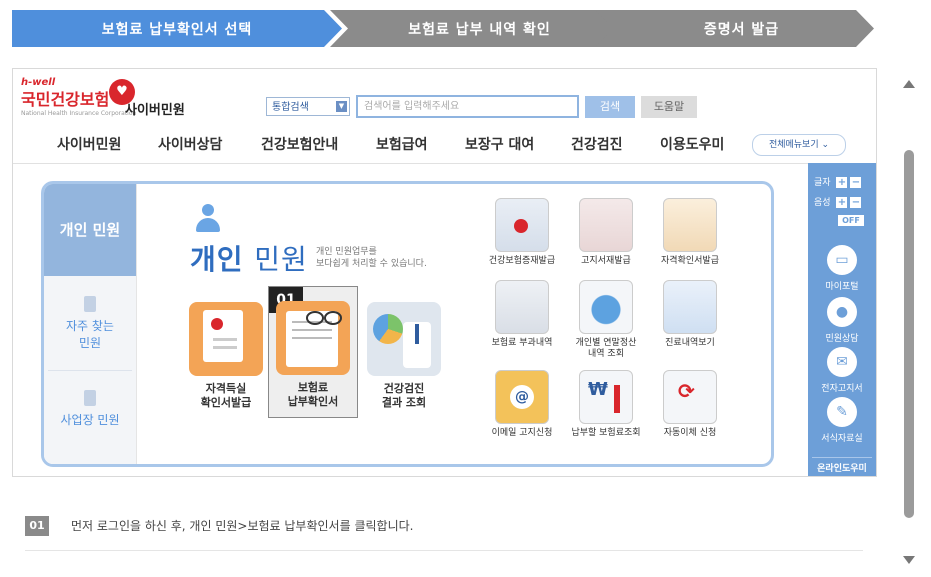 The height and width of the screenshot is (577, 931). I want to click on stethoscope-icon, so click(690, 307).